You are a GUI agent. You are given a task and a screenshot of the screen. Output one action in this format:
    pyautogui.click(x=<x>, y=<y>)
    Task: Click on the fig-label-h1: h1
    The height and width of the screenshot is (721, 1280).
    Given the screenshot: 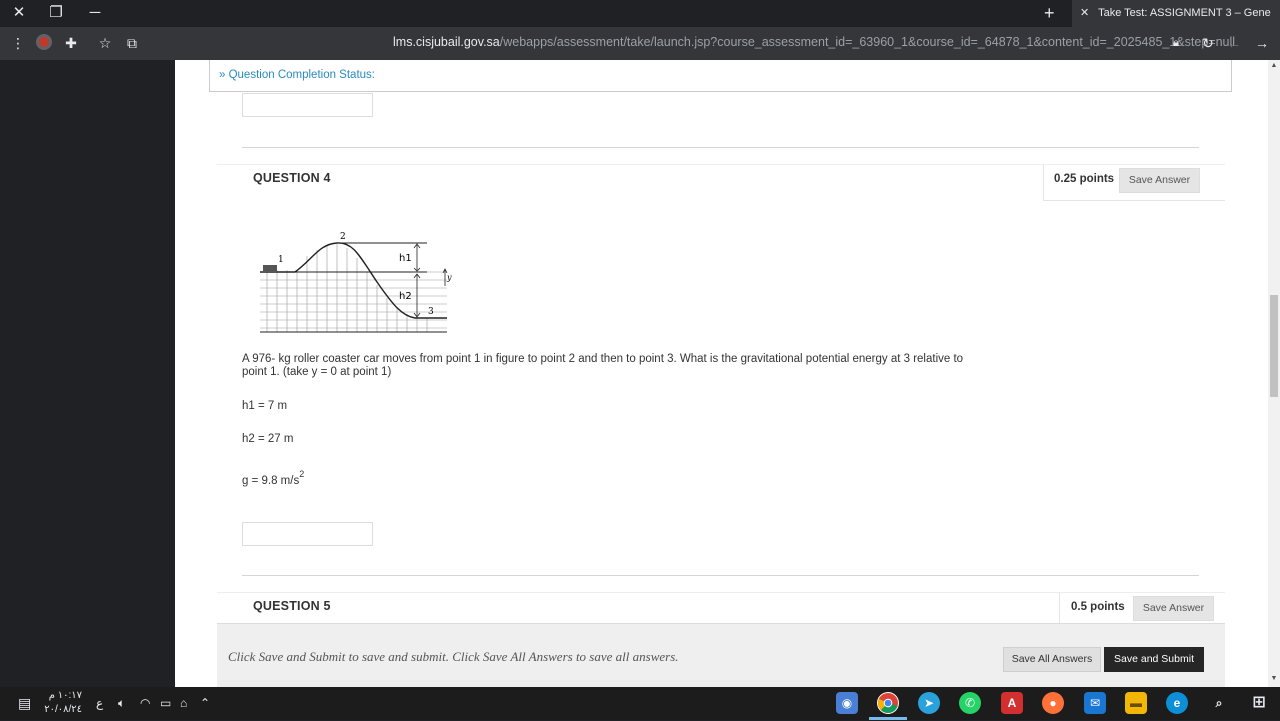 What is the action you would take?
    pyautogui.click(x=405, y=258)
    